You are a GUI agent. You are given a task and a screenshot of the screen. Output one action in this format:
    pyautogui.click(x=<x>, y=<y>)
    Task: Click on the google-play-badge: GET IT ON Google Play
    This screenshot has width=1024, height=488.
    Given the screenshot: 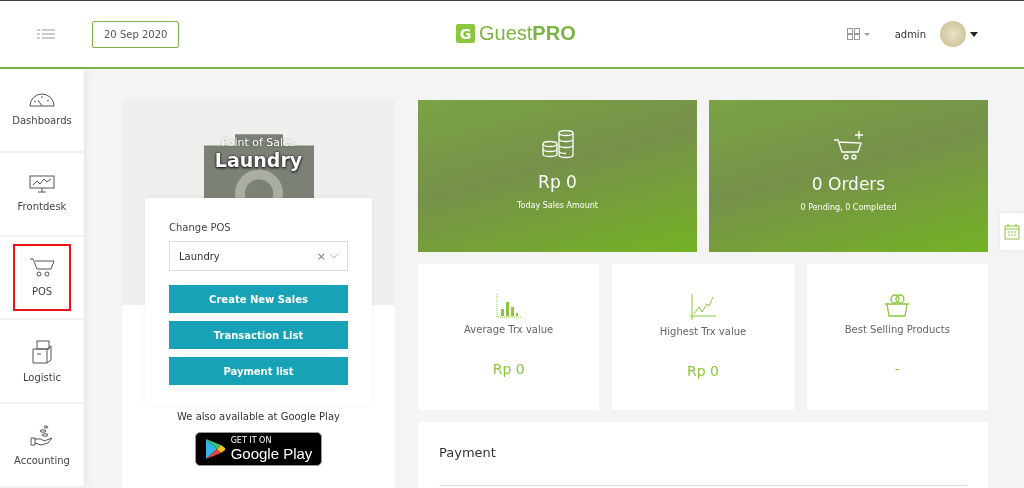 What is the action you would take?
    pyautogui.click(x=258, y=449)
    